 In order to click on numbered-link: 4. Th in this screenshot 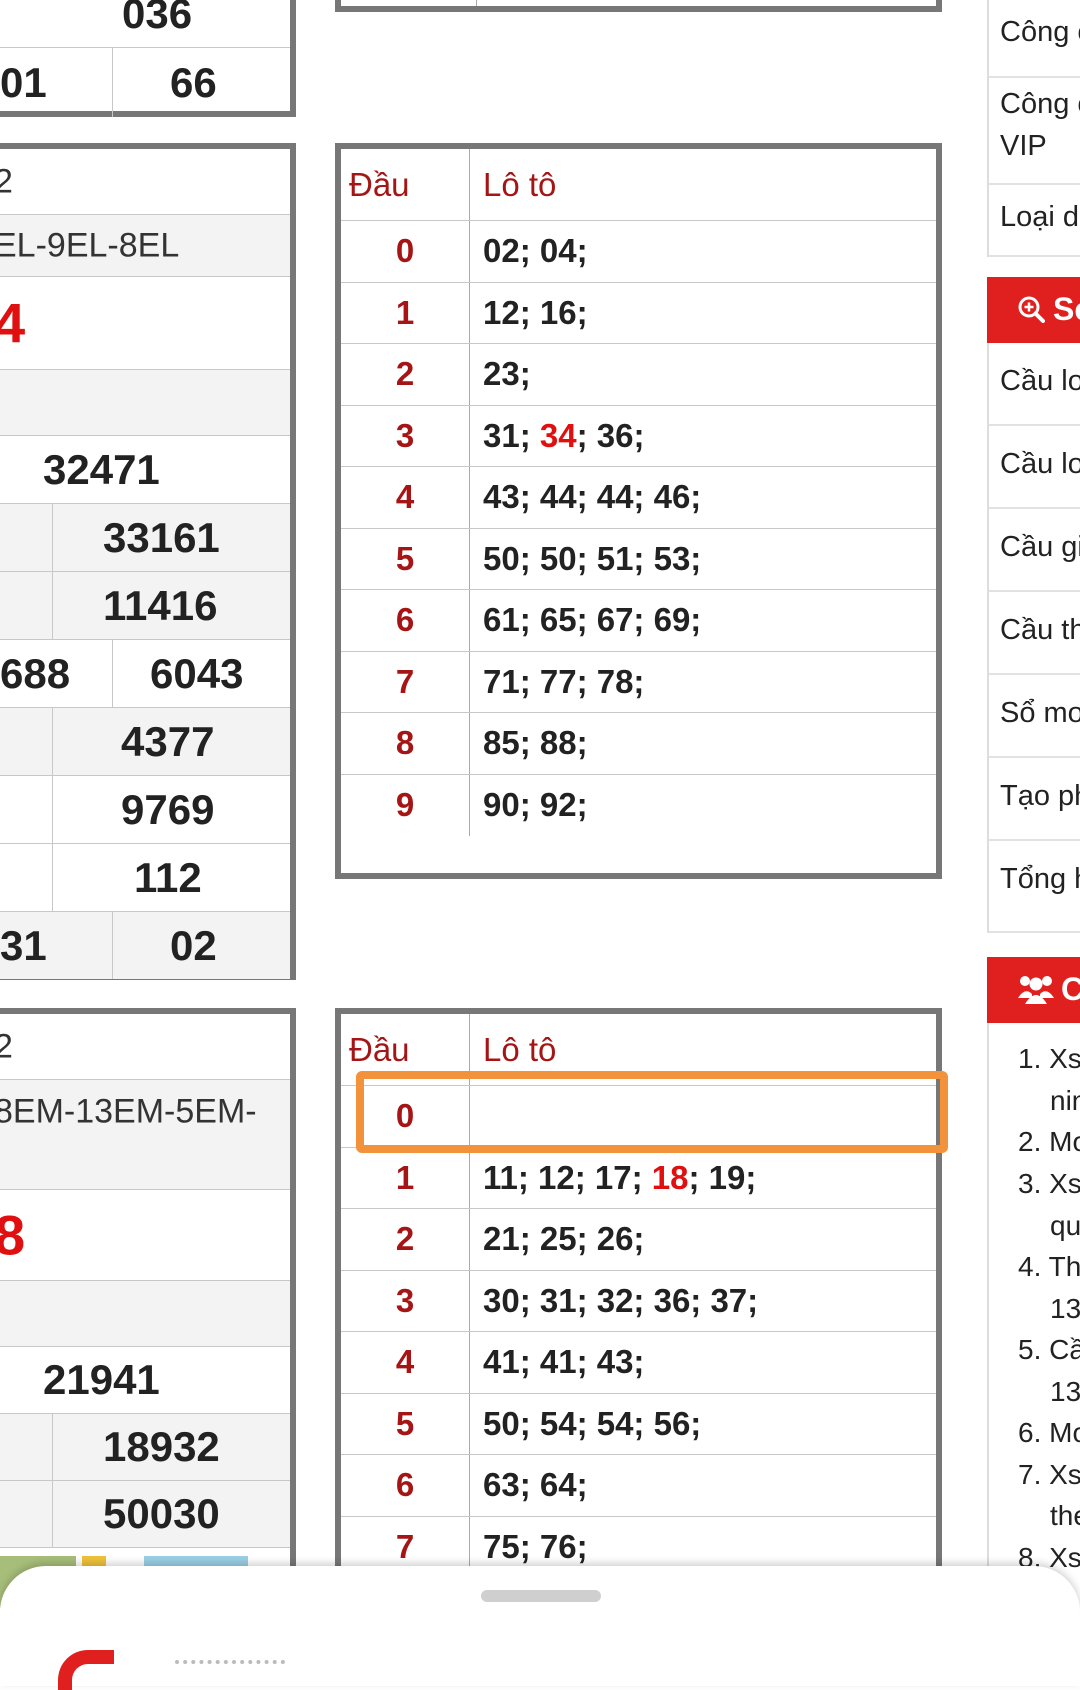, I will do `click(1049, 1267)`.